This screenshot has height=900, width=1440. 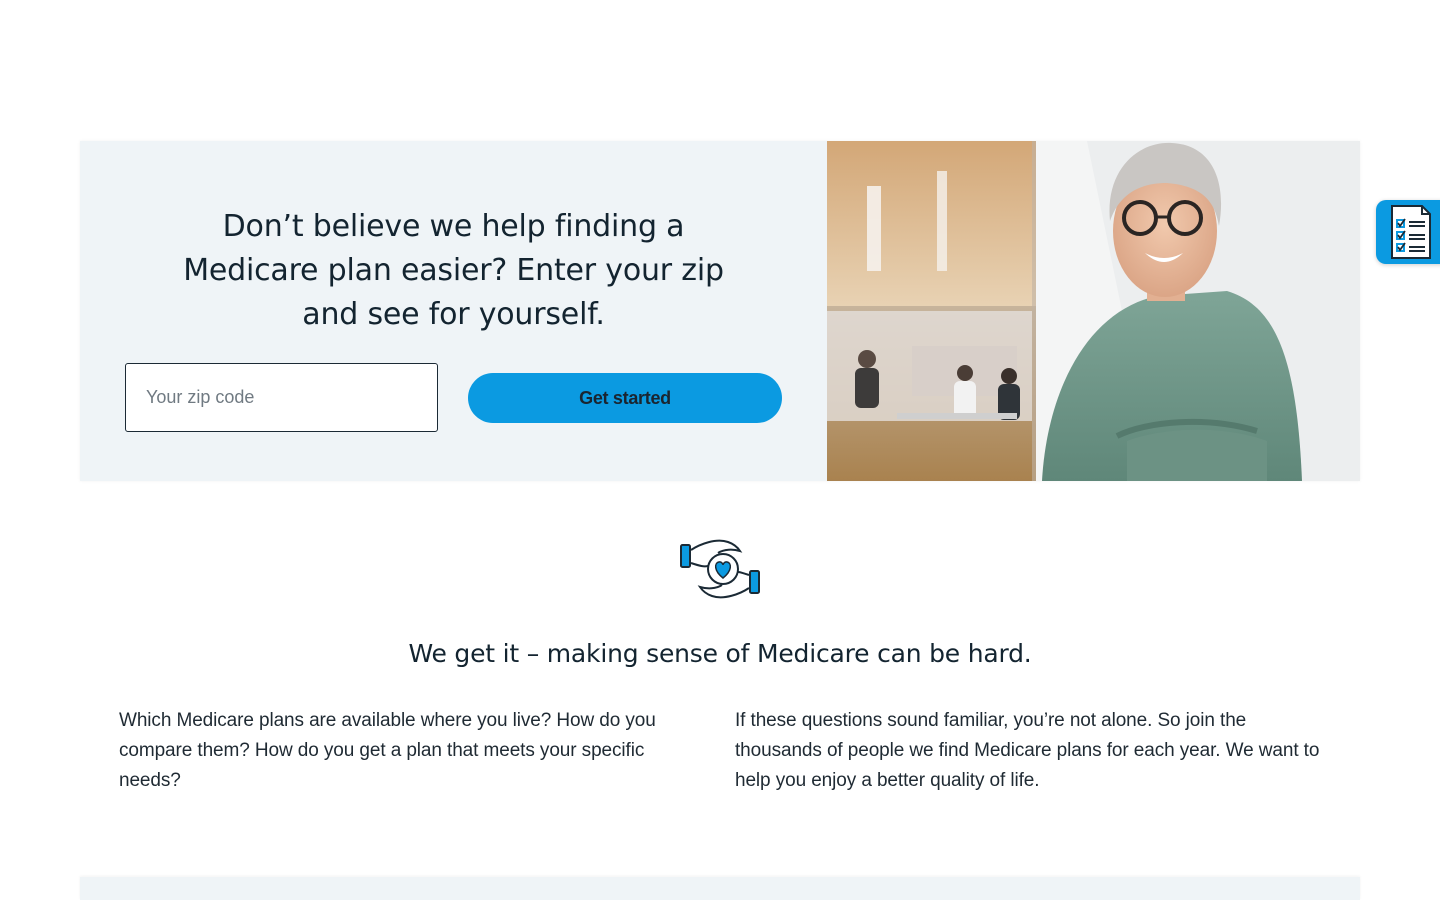 I want to click on checklist-side-tab, so click(x=1408, y=232).